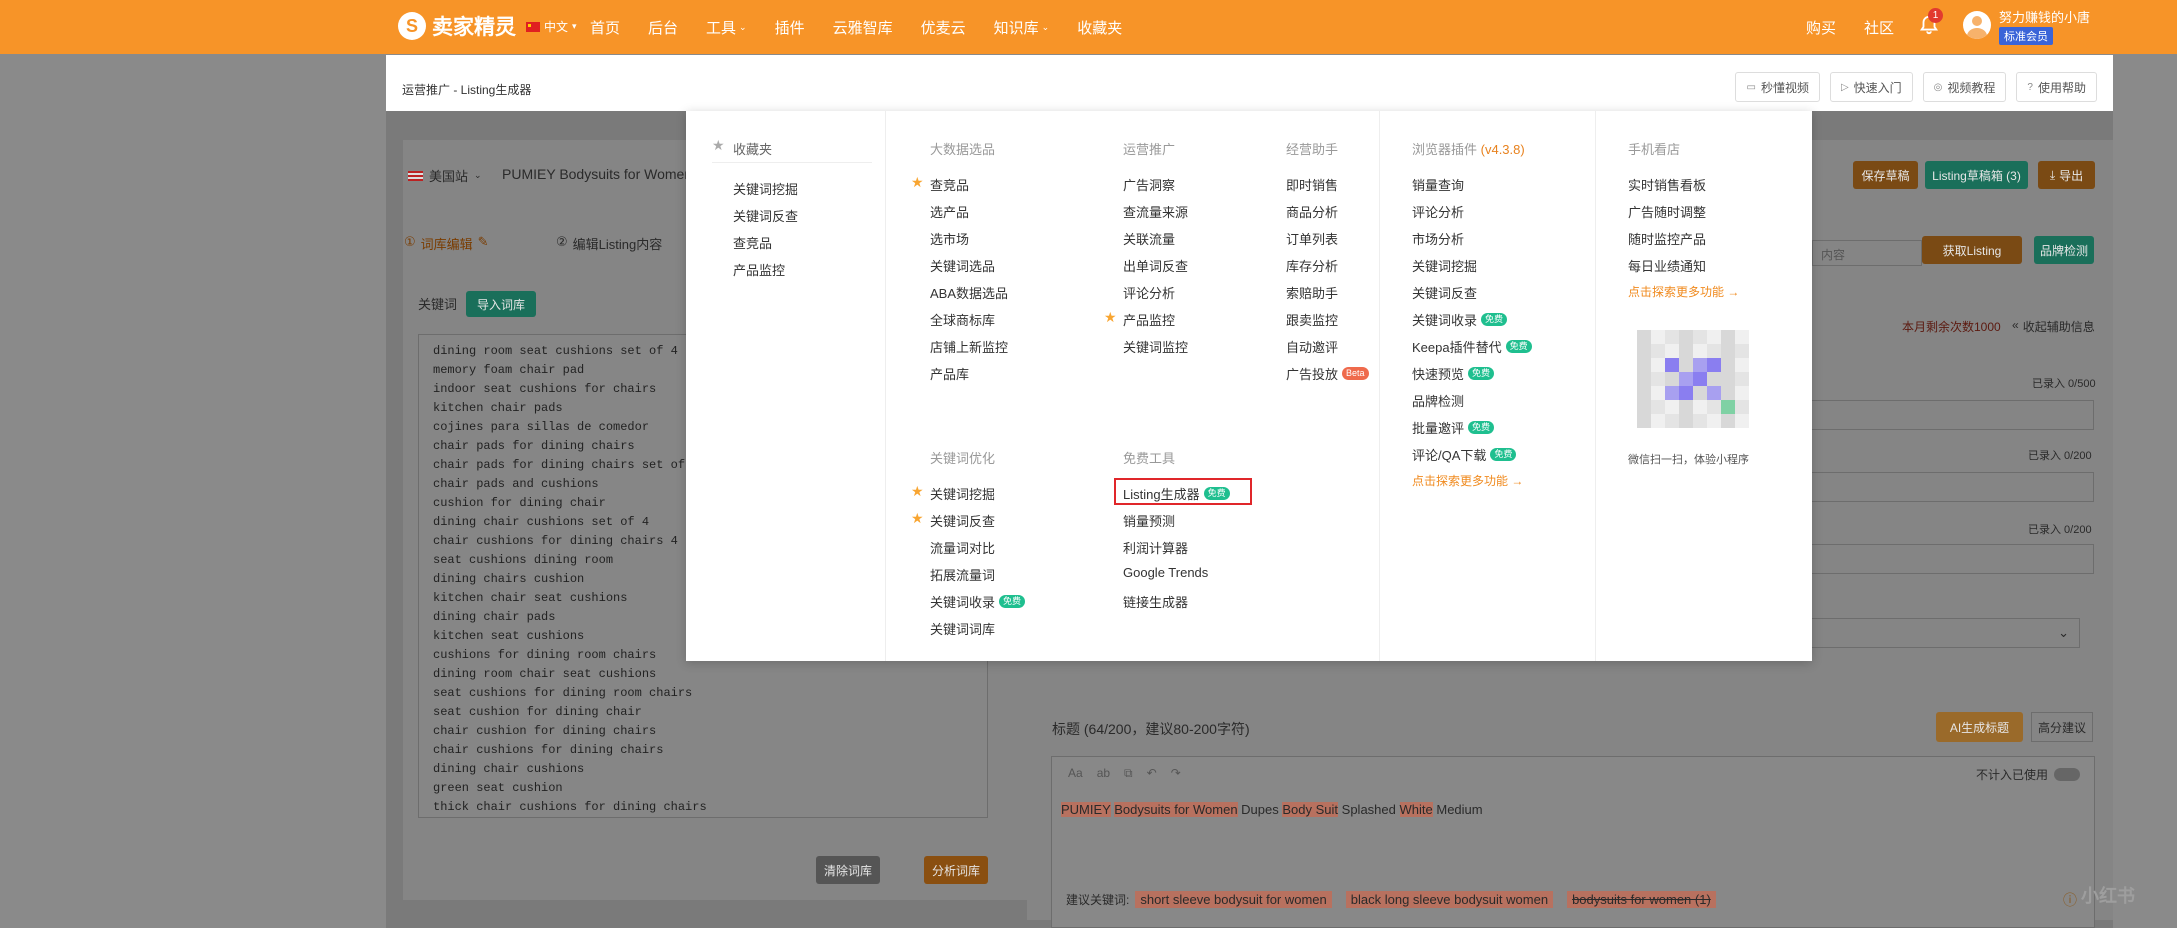 The width and height of the screenshot is (2177, 928). What do you see at coordinates (943, 27) in the screenshot?
I see `nav-youmai: 优麦云` at bounding box center [943, 27].